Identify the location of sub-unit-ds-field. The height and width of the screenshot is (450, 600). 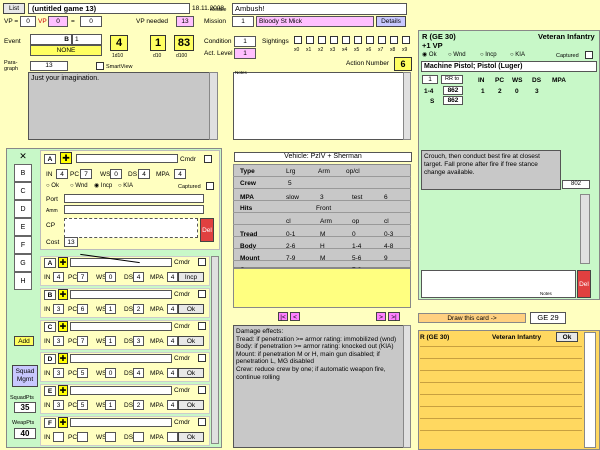
(138, 437).